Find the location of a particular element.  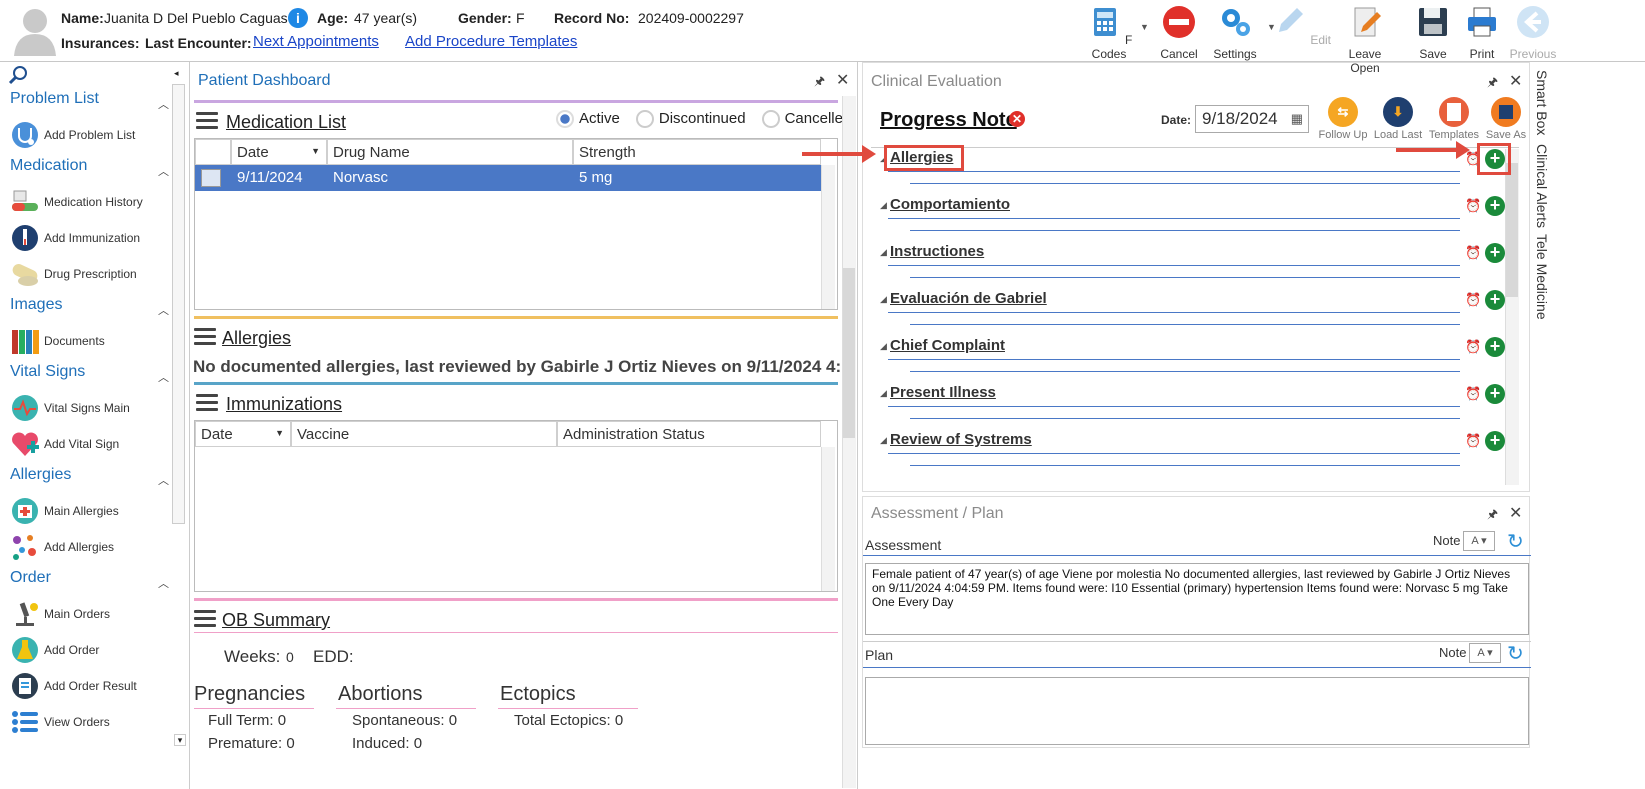

sidebar-item-medication-history: Medication History is located at coordinates (76, 202).